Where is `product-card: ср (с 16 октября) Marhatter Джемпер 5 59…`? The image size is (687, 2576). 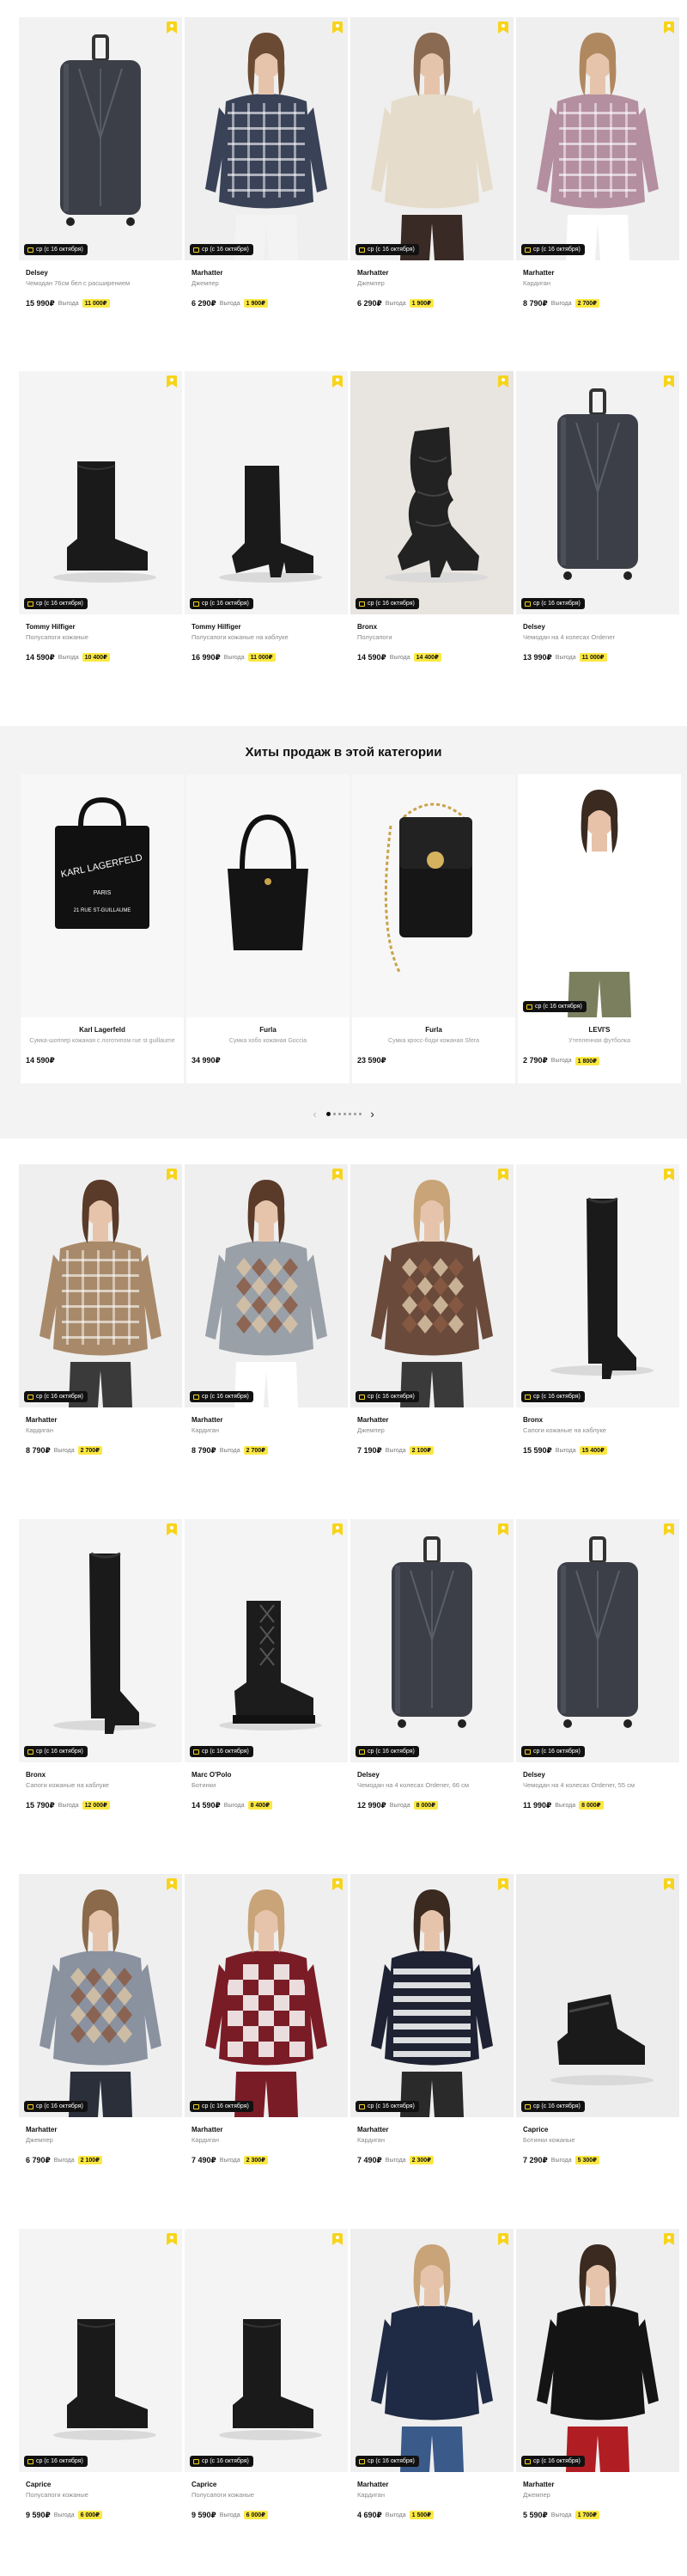
product-card: ср (с 16 октября) Marhatter Джемпер 5 59… is located at coordinates (597, 2388).